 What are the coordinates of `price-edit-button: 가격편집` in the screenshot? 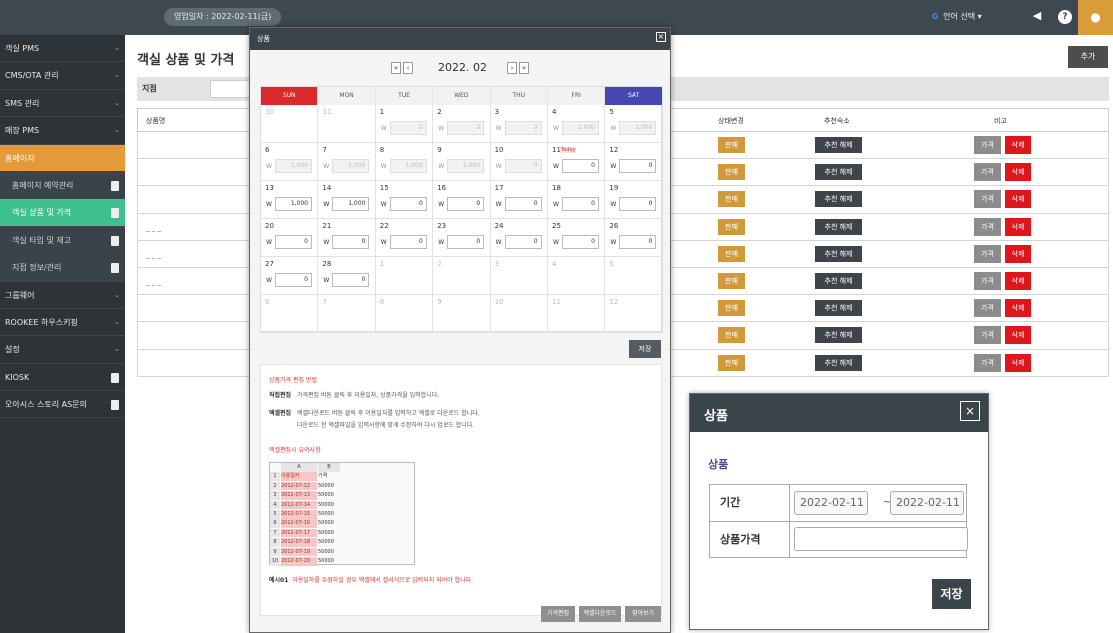 It's located at (558, 614).